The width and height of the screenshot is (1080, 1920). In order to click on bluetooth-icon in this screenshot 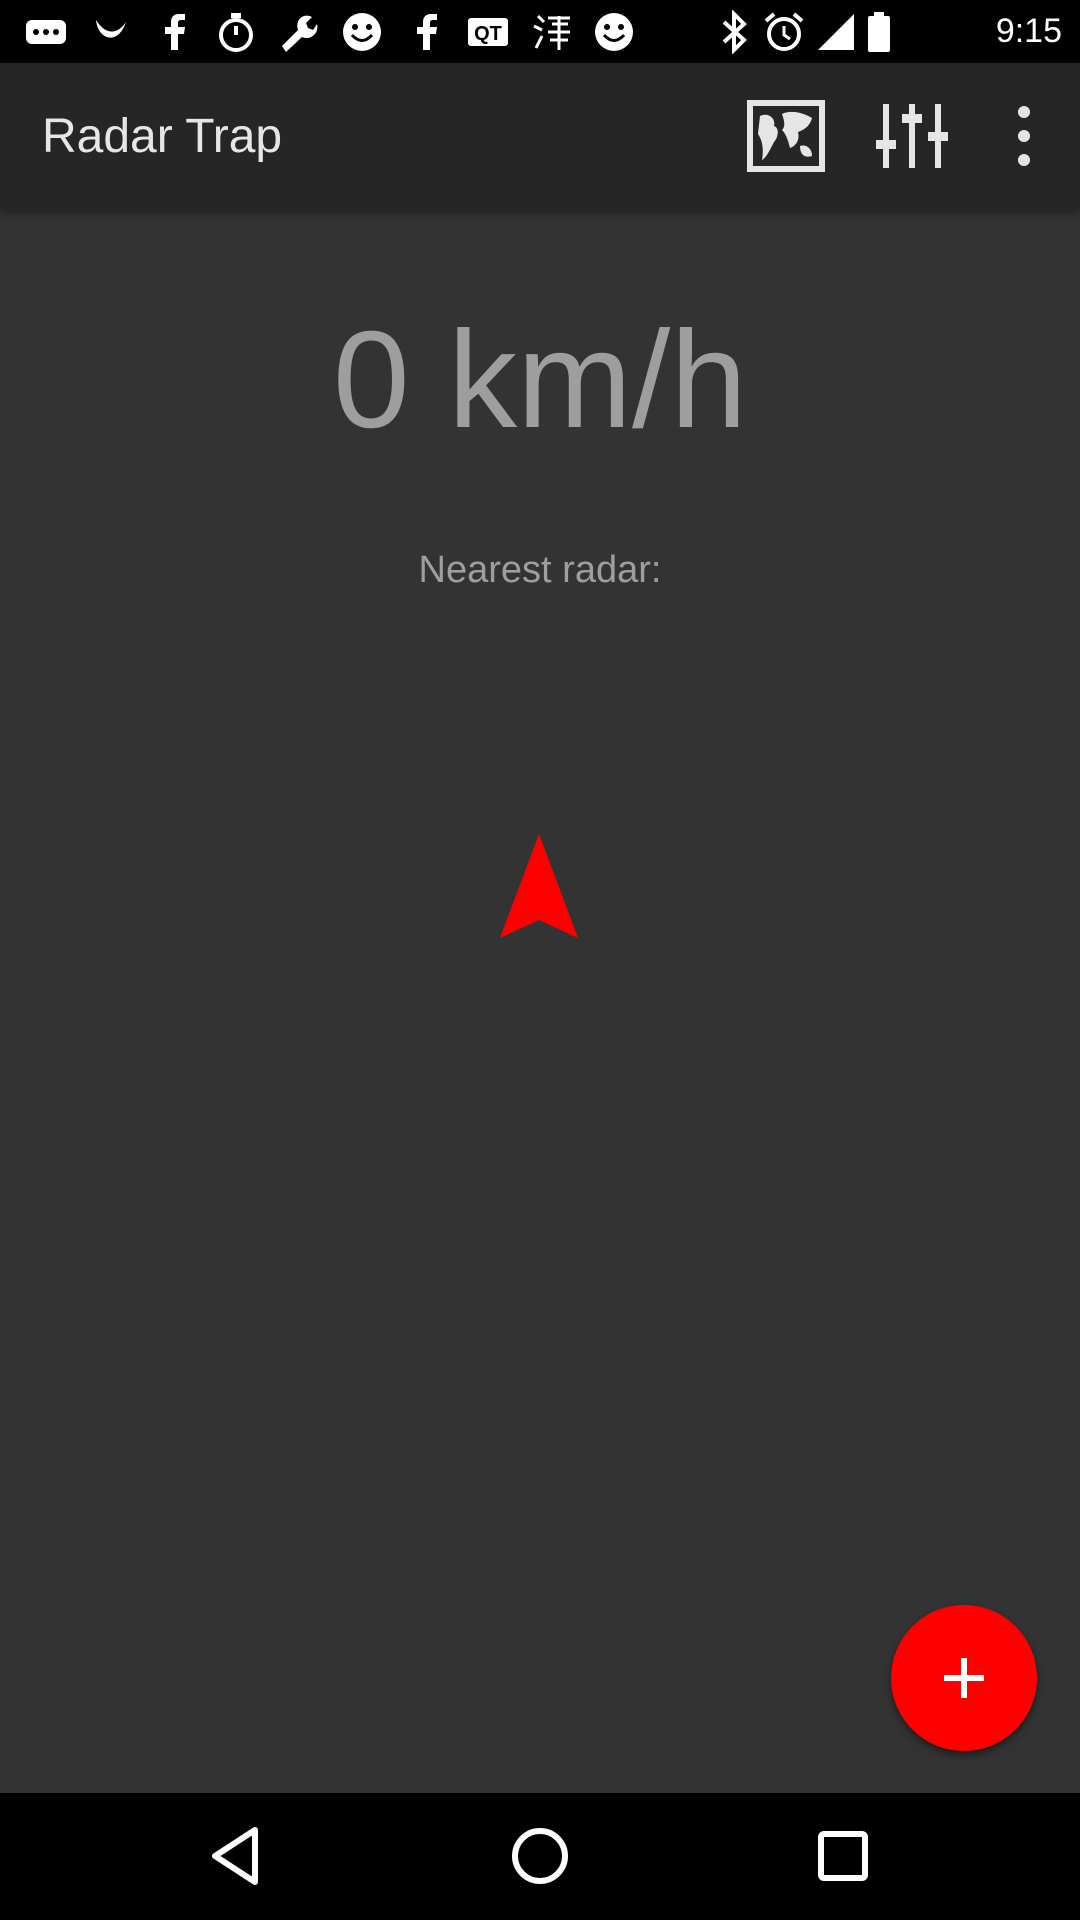, I will do `click(734, 32)`.